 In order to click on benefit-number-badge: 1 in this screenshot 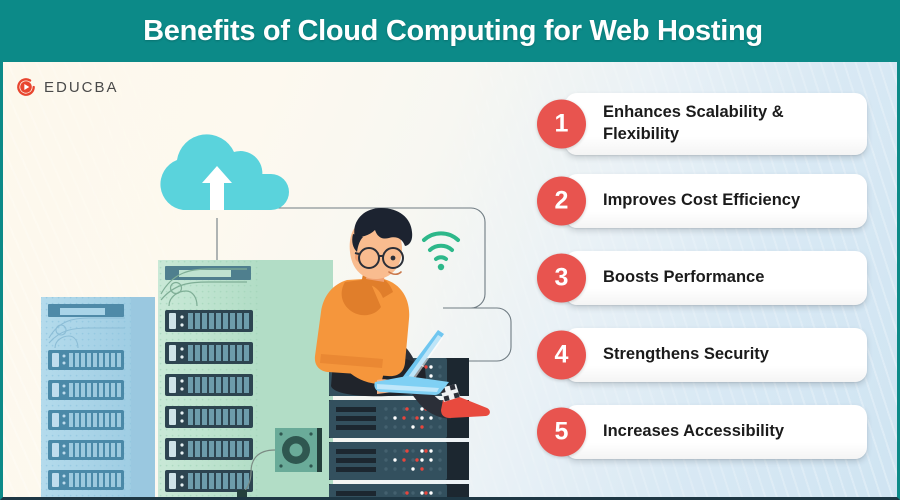, I will do `click(561, 123)`.